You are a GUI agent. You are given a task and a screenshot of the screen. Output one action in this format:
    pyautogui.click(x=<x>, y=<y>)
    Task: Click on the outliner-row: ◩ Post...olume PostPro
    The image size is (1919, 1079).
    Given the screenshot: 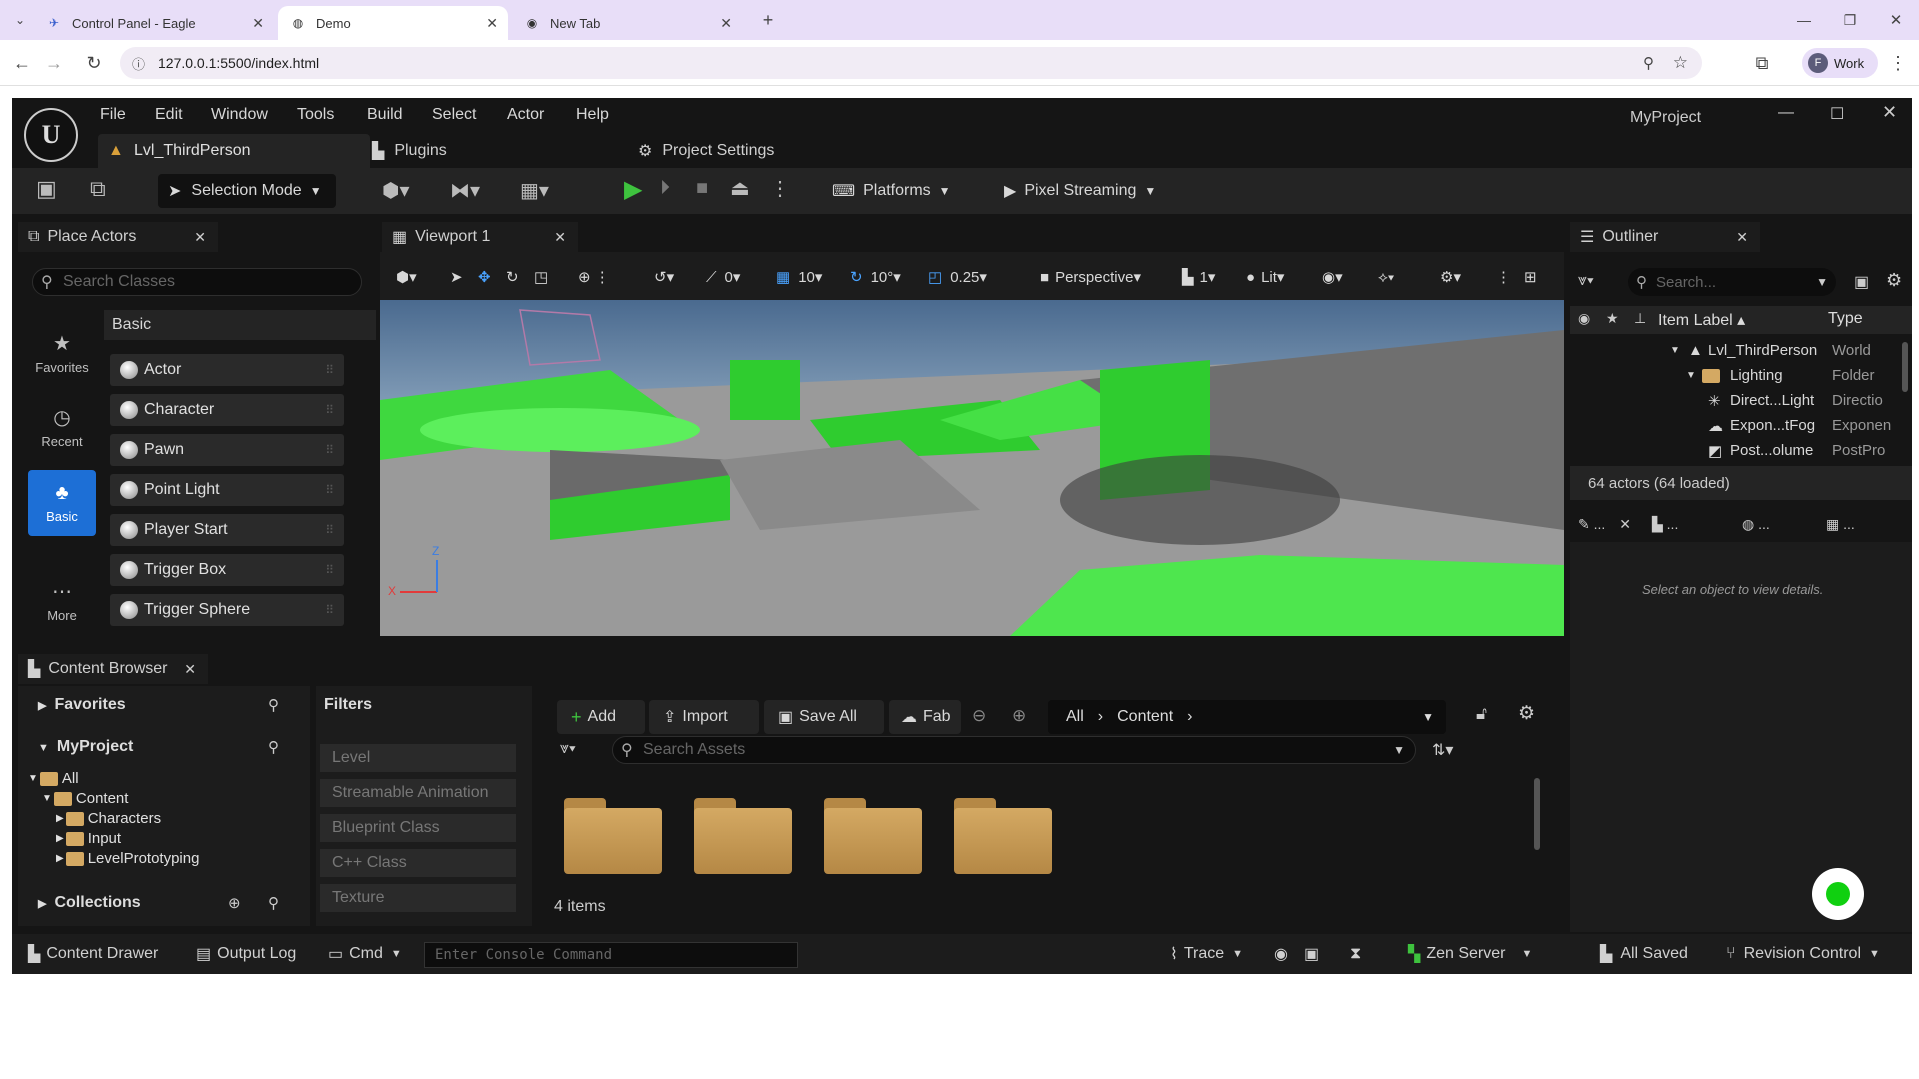 What is the action you would take?
    pyautogui.click(x=1745, y=450)
    